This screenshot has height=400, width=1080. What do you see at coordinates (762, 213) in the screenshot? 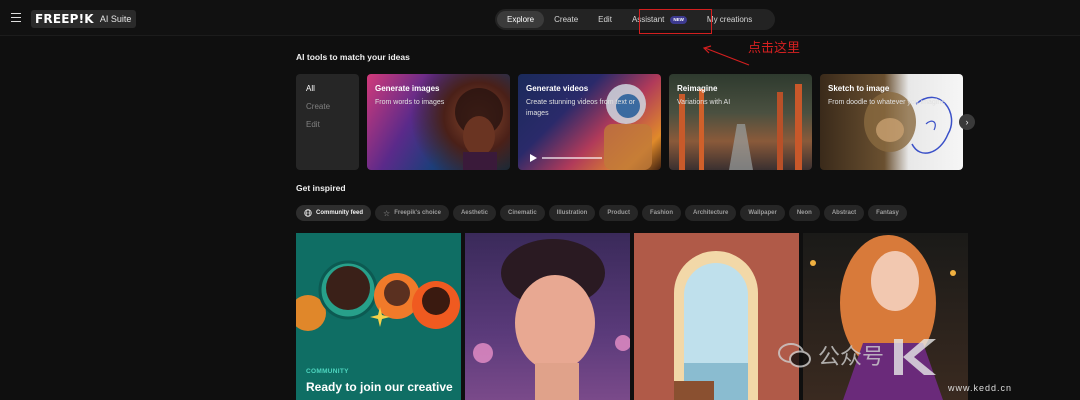
I see `filter-wallpaper: Wallpaper` at bounding box center [762, 213].